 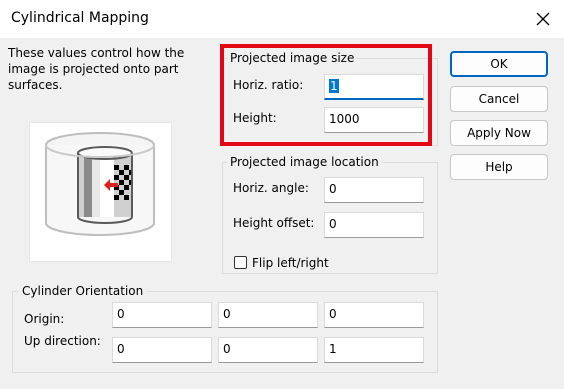 I want to click on cancel-button: Cancel, so click(x=499, y=99).